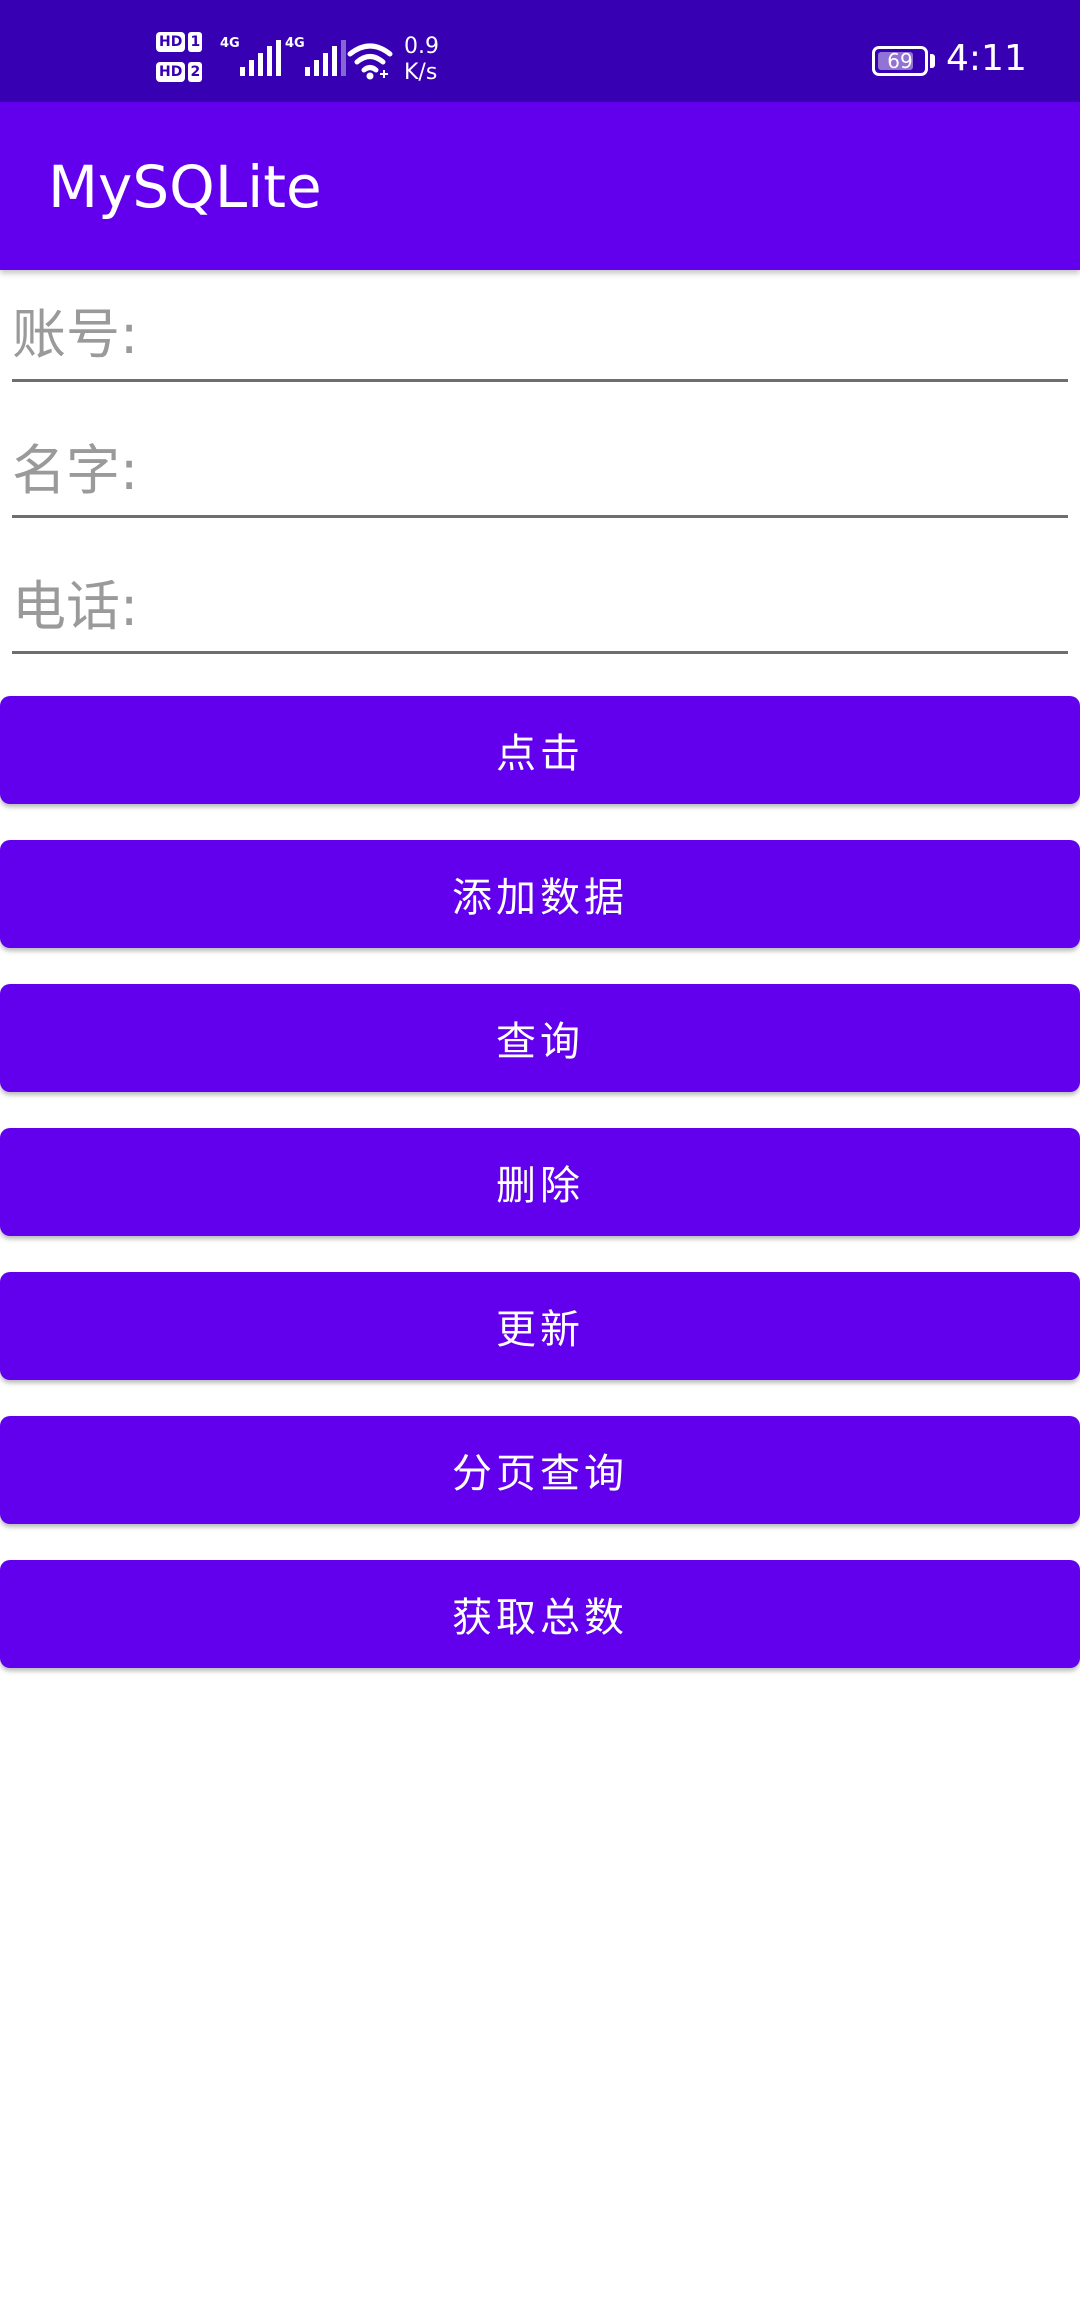 The width and height of the screenshot is (1080, 2310). I want to click on query-button: 查询, so click(540, 1038).